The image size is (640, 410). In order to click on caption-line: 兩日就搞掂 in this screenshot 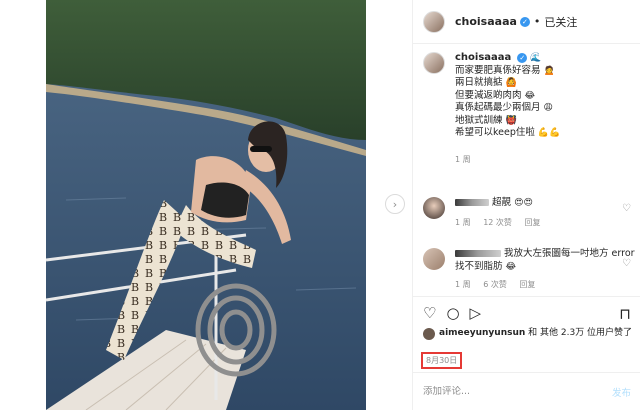, I will do `click(479, 82)`.